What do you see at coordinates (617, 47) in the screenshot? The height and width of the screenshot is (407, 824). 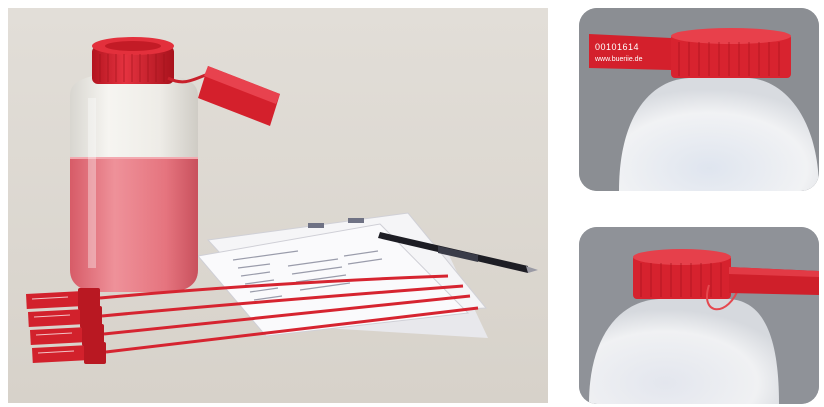 I see `seal-number-text: 00101614` at bounding box center [617, 47].